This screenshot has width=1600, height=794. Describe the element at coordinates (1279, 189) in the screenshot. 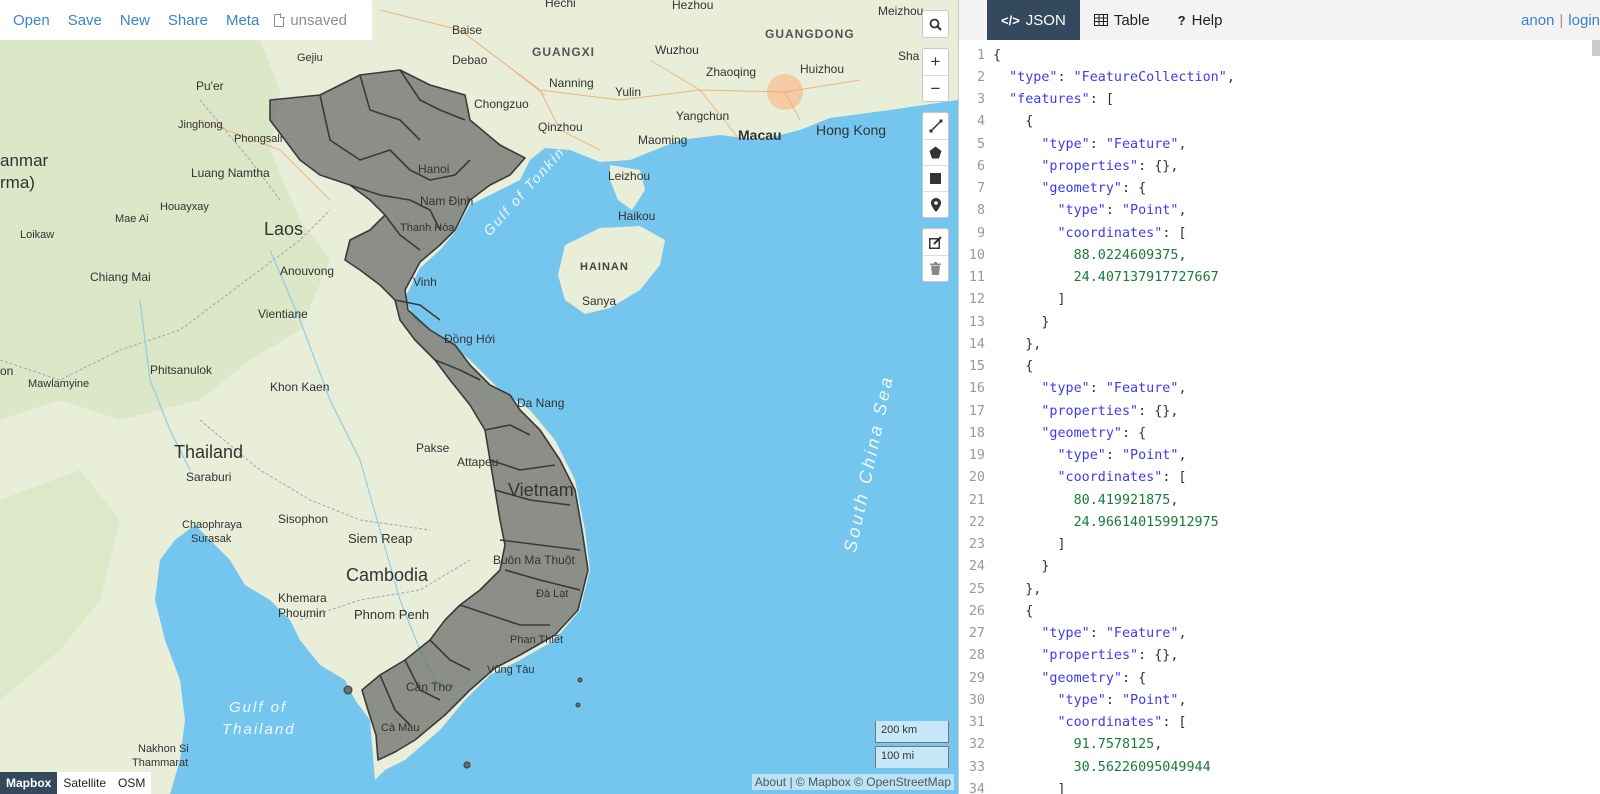

I see `code-line: 7 "geometry": {` at that location.